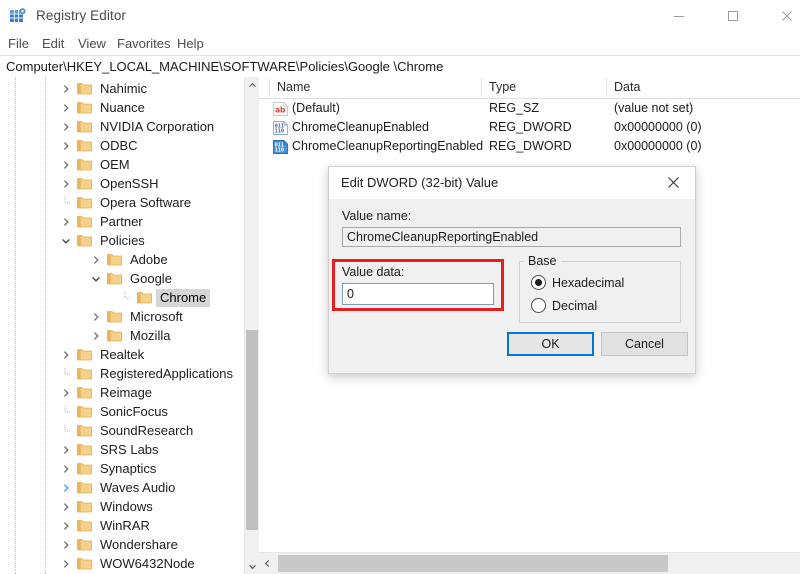 The image size is (800, 574). What do you see at coordinates (267, 563) in the screenshot?
I see `chevron-left-icon` at bounding box center [267, 563].